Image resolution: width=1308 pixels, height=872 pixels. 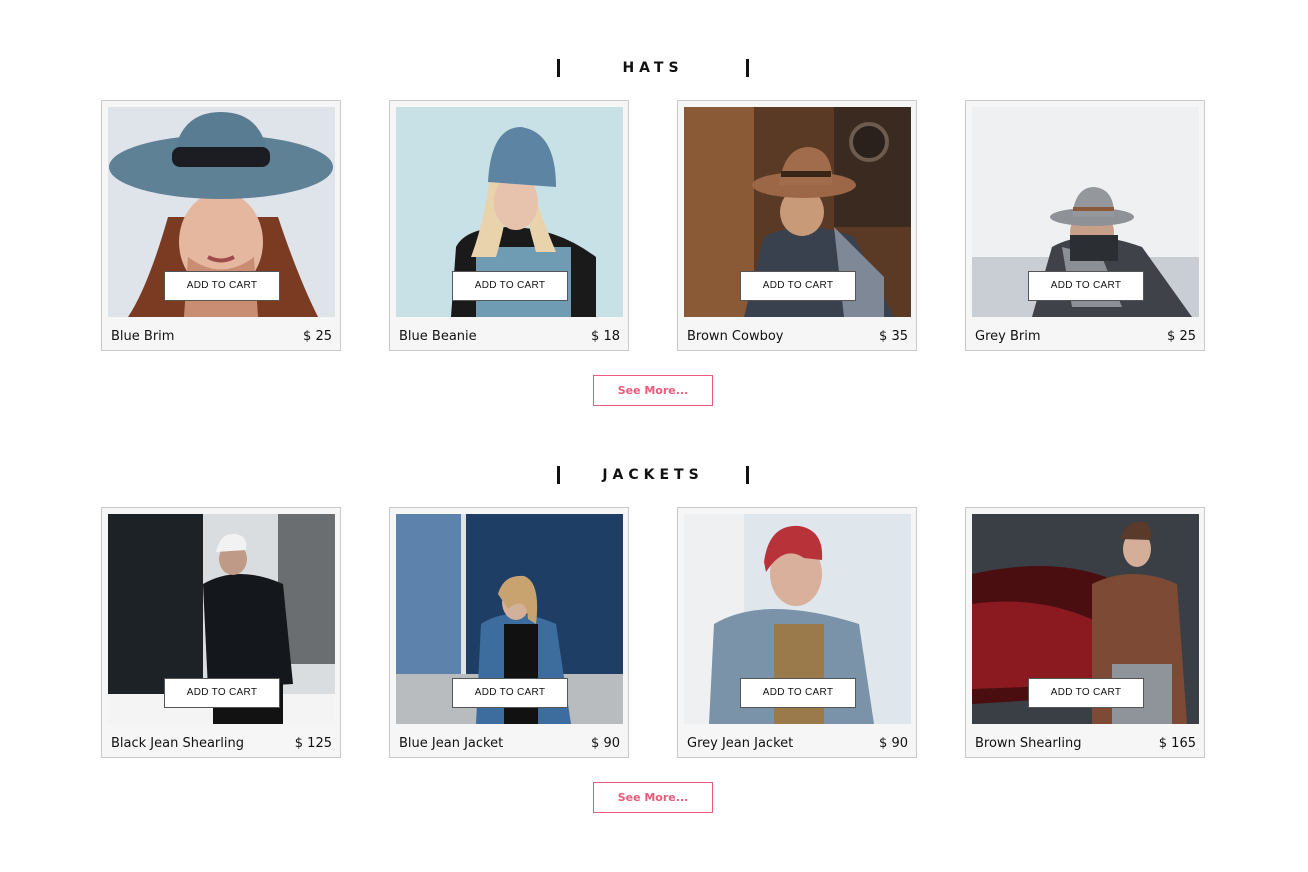 What do you see at coordinates (893, 336) in the screenshot?
I see `product-price: $ 35` at bounding box center [893, 336].